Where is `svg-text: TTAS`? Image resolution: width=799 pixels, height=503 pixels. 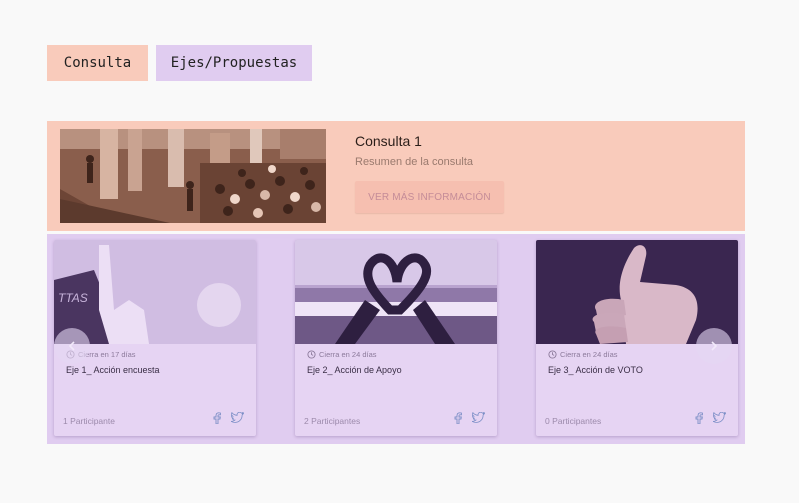 svg-text: TTAS is located at coordinates (73, 298).